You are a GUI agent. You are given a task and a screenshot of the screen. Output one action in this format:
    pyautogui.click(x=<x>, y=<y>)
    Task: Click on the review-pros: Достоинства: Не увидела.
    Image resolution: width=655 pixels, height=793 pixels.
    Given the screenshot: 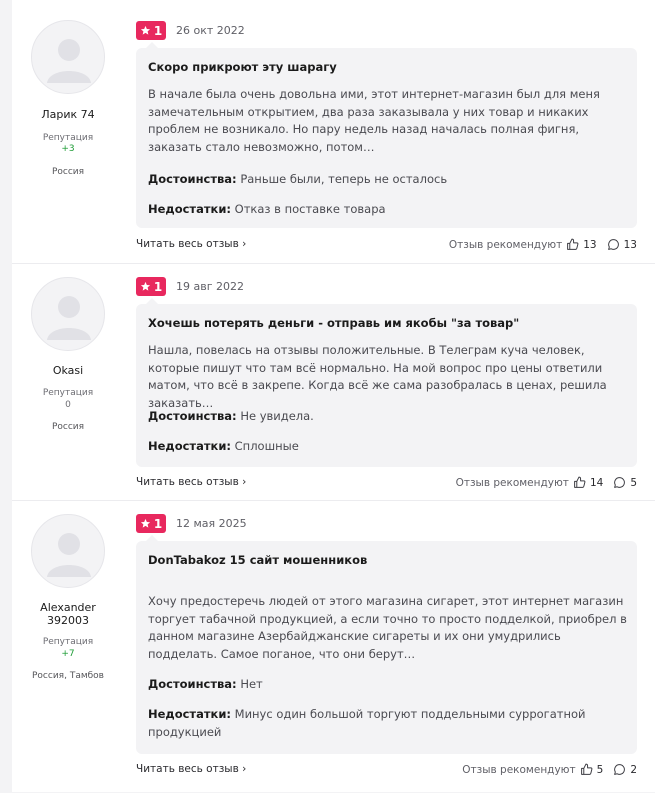 What is the action you would take?
    pyautogui.click(x=389, y=417)
    